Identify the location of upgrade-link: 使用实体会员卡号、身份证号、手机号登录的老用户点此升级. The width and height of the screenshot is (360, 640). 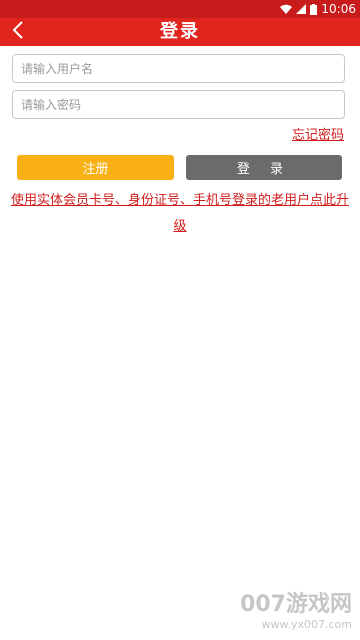
(180, 214).